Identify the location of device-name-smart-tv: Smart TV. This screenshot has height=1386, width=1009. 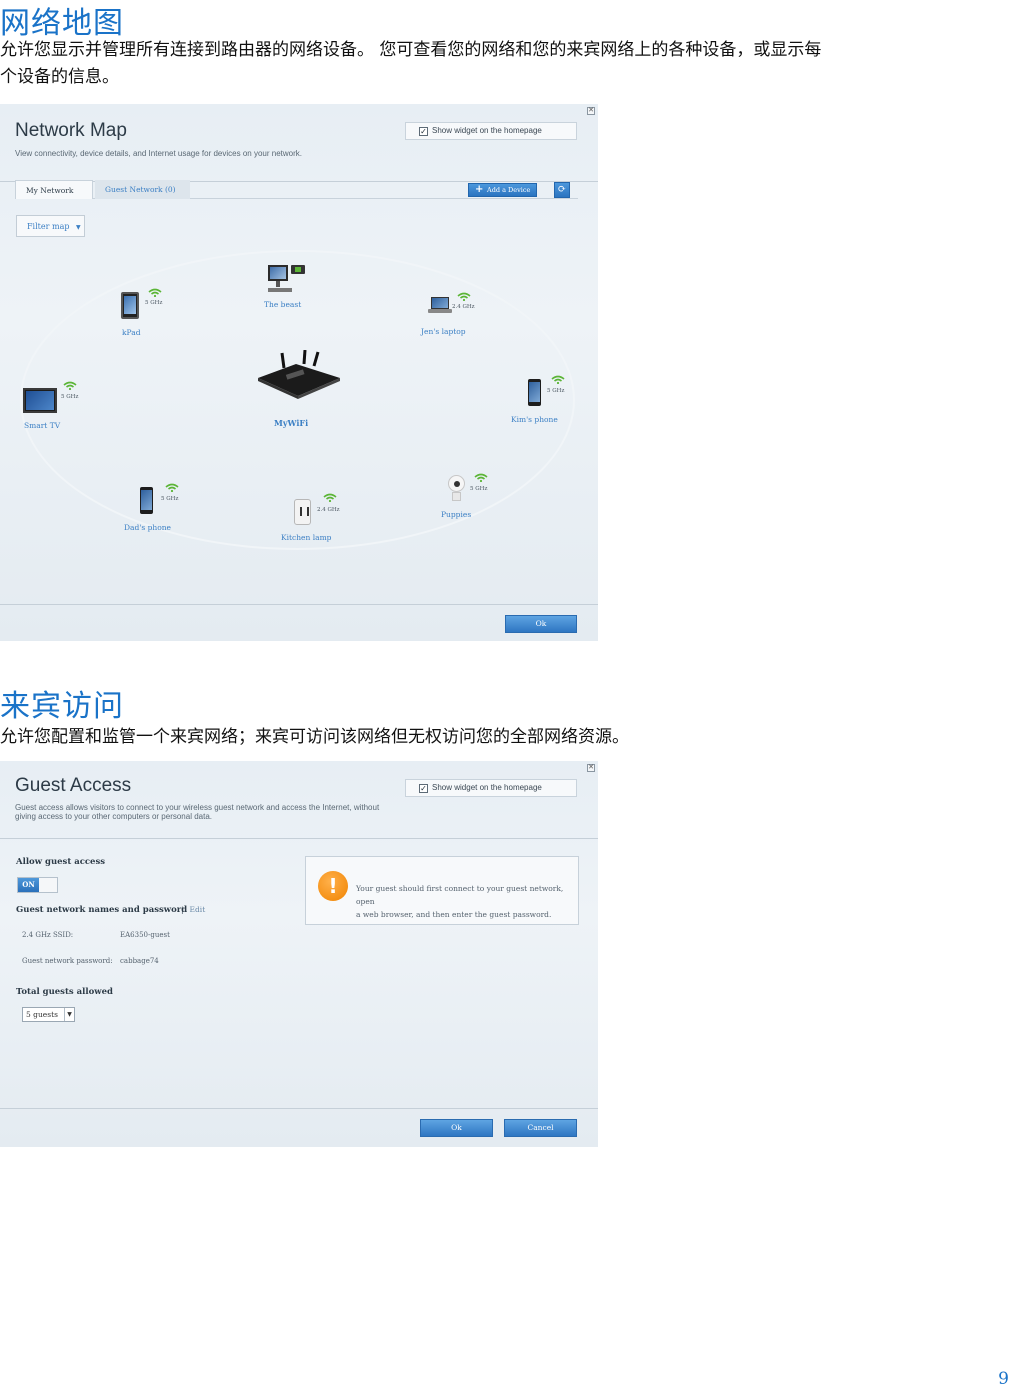
(42, 425).